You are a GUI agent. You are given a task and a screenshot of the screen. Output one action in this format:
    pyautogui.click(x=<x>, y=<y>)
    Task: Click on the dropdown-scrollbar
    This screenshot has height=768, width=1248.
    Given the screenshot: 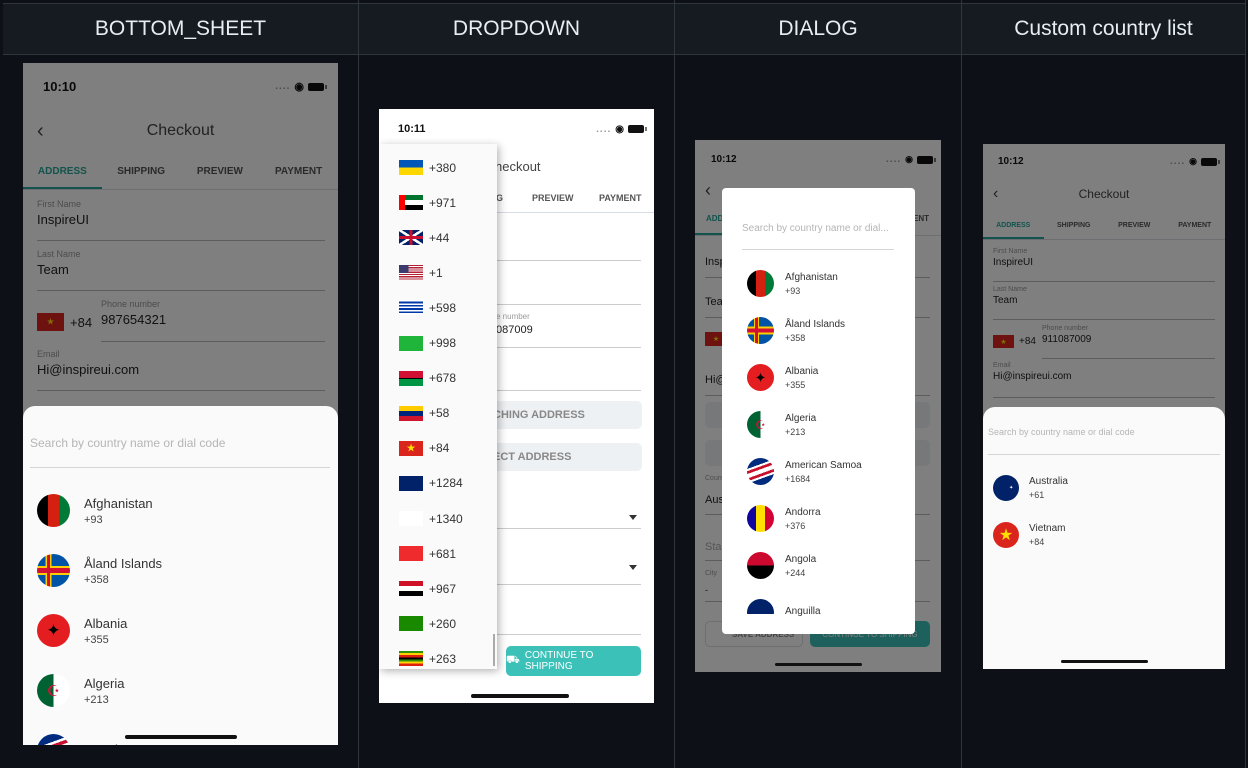 What is the action you would take?
    pyautogui.click(x=494, y=650)
    